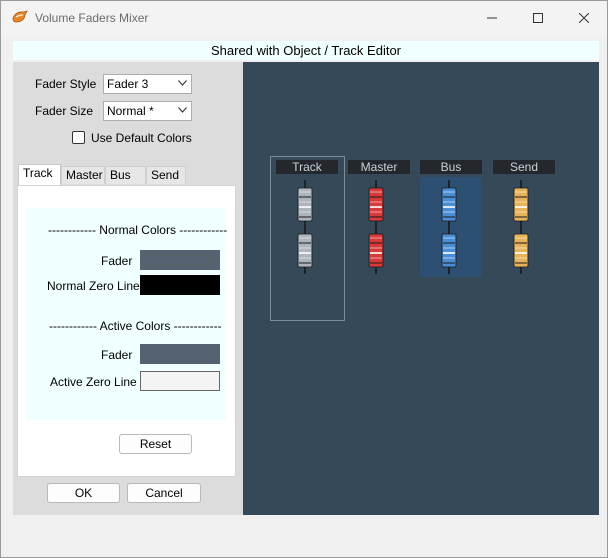  What do you see at coordinates (164, 493) in the screenshot?
I see `cancel-button: Cancel` at bounding box center [164, 493].